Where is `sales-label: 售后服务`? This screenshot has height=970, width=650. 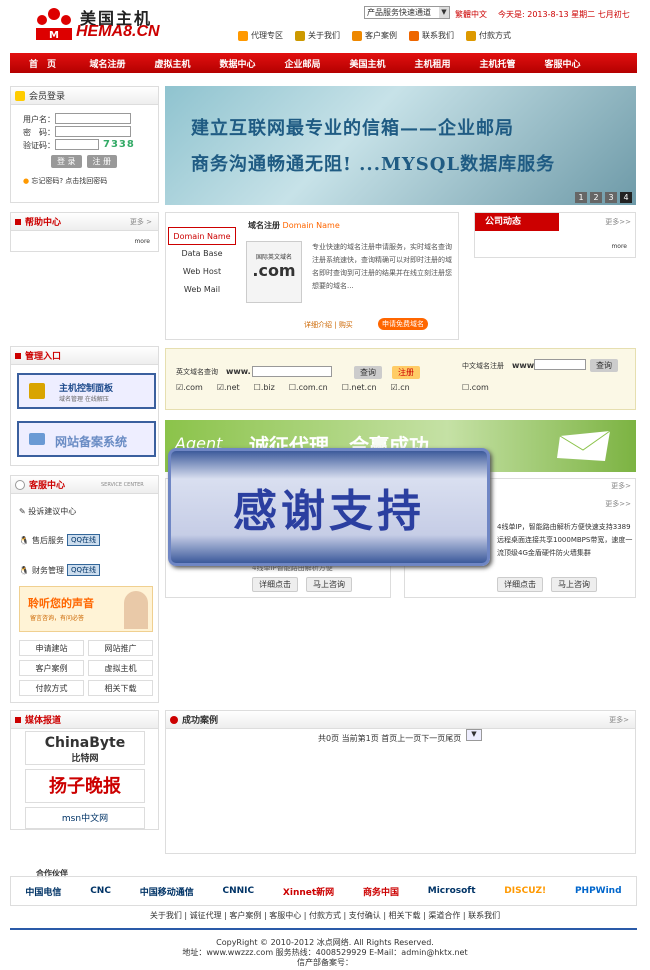
sales-label: 售后服务 is located at coordinates (47, 540).